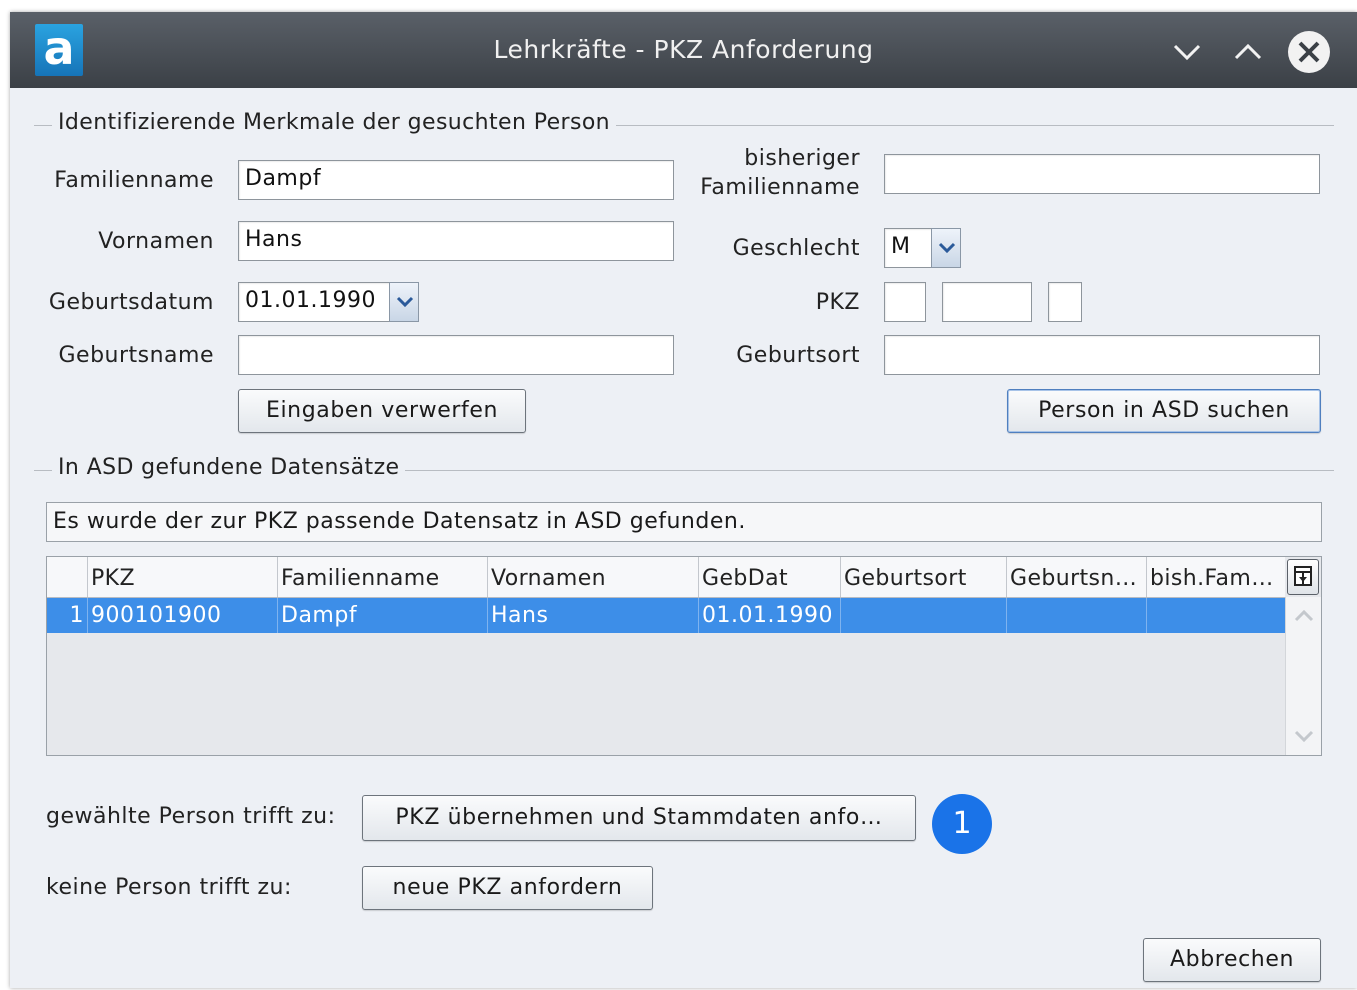 The height and width of the screenshot is (990, 1357). I want to click on geschlecht-select: M, so click(908, 248).